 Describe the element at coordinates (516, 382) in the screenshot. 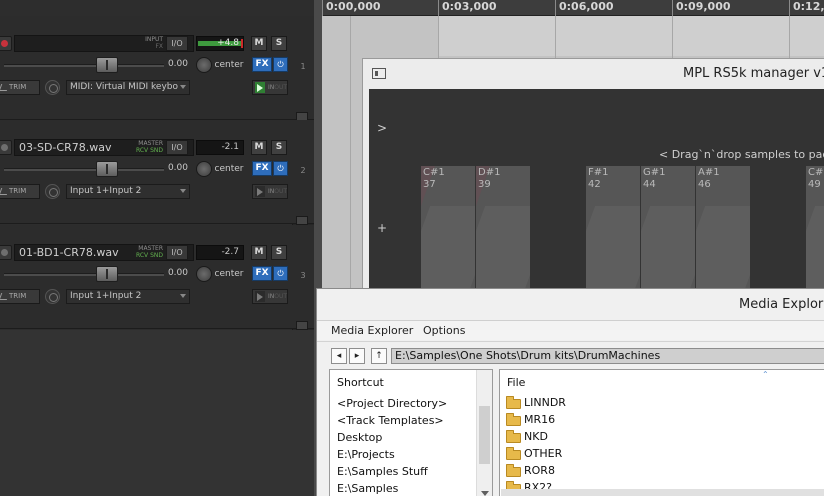

I see `file-column-header: File` at that location.